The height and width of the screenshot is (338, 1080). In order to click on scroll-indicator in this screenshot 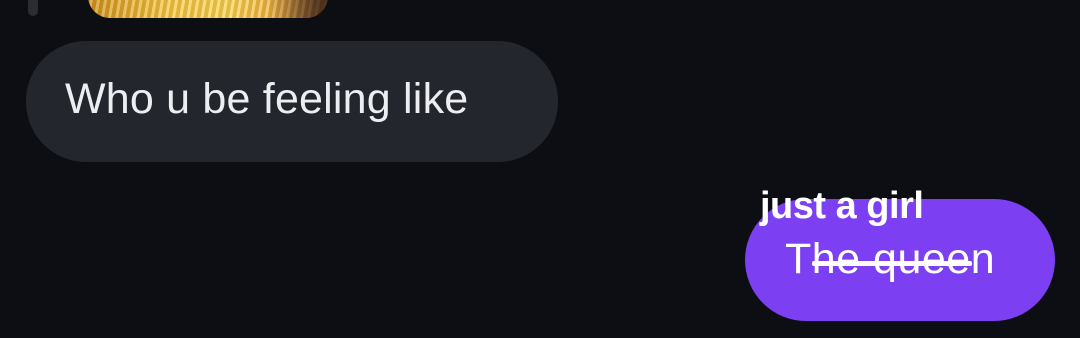, I will do `click(33, 8)`.